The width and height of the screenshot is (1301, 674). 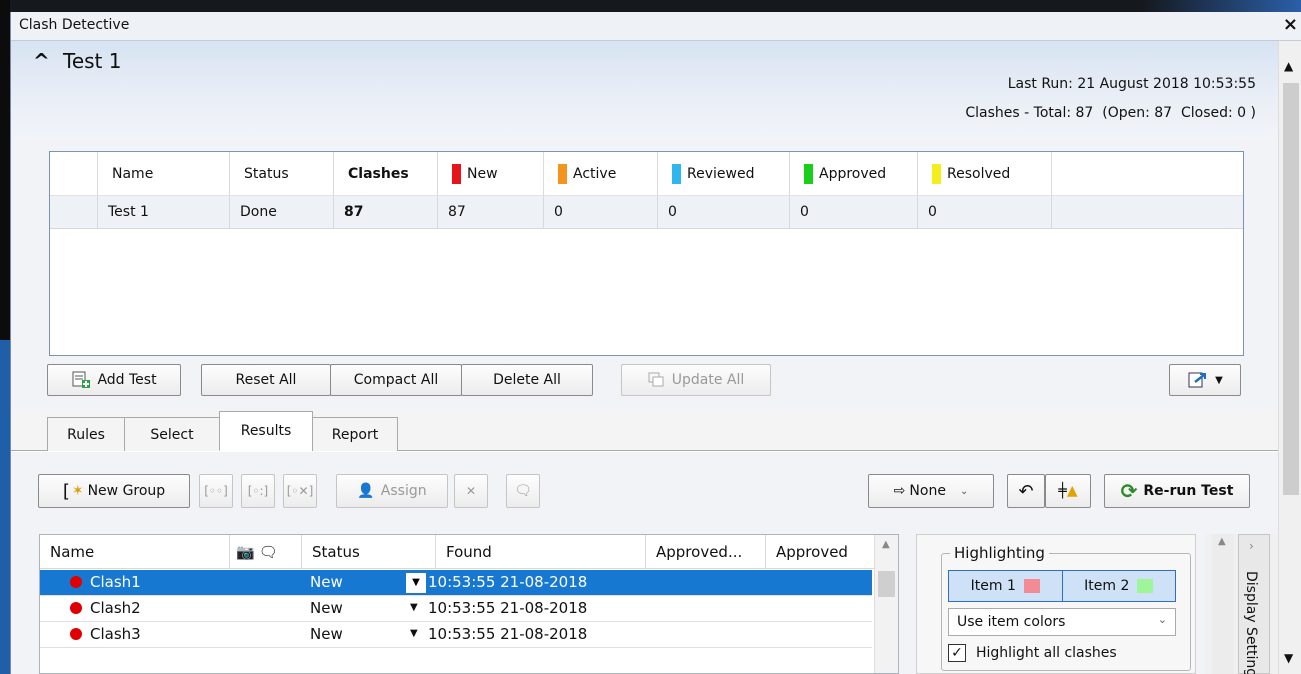 What do you see at coordinates (1197, 380) in the screenshot?
I see `export-icon` at bounding box center [1197, 380].